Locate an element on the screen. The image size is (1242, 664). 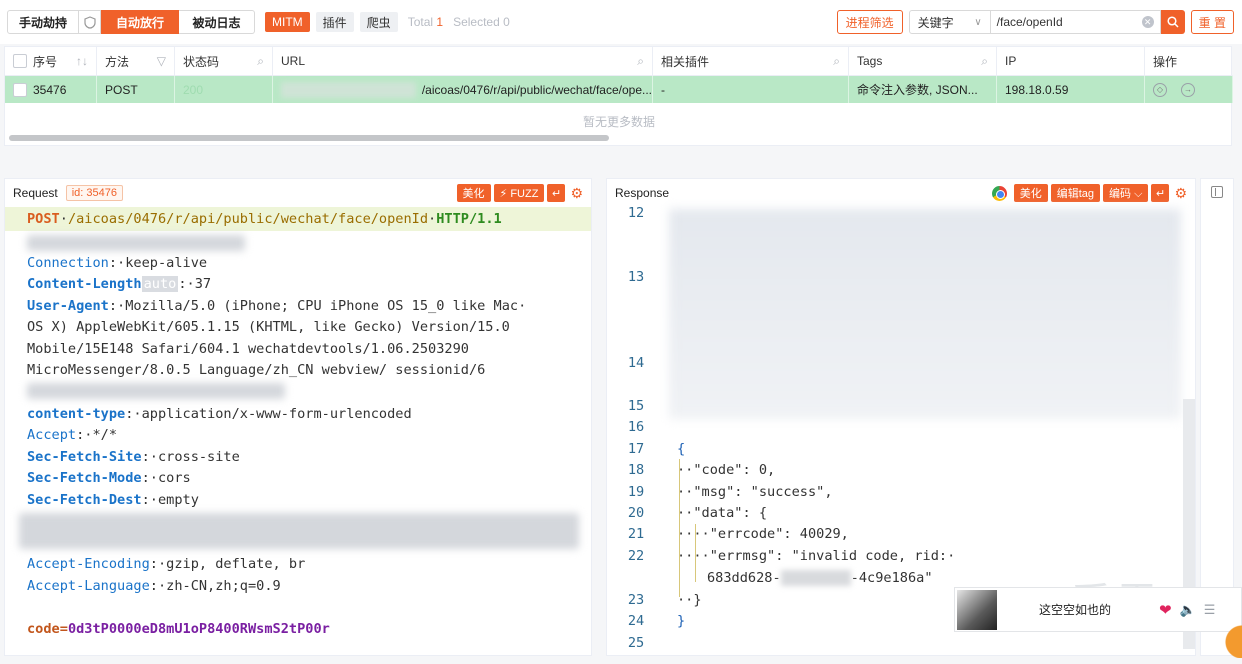
collapse-icon is located at coordinates (1217, 192).